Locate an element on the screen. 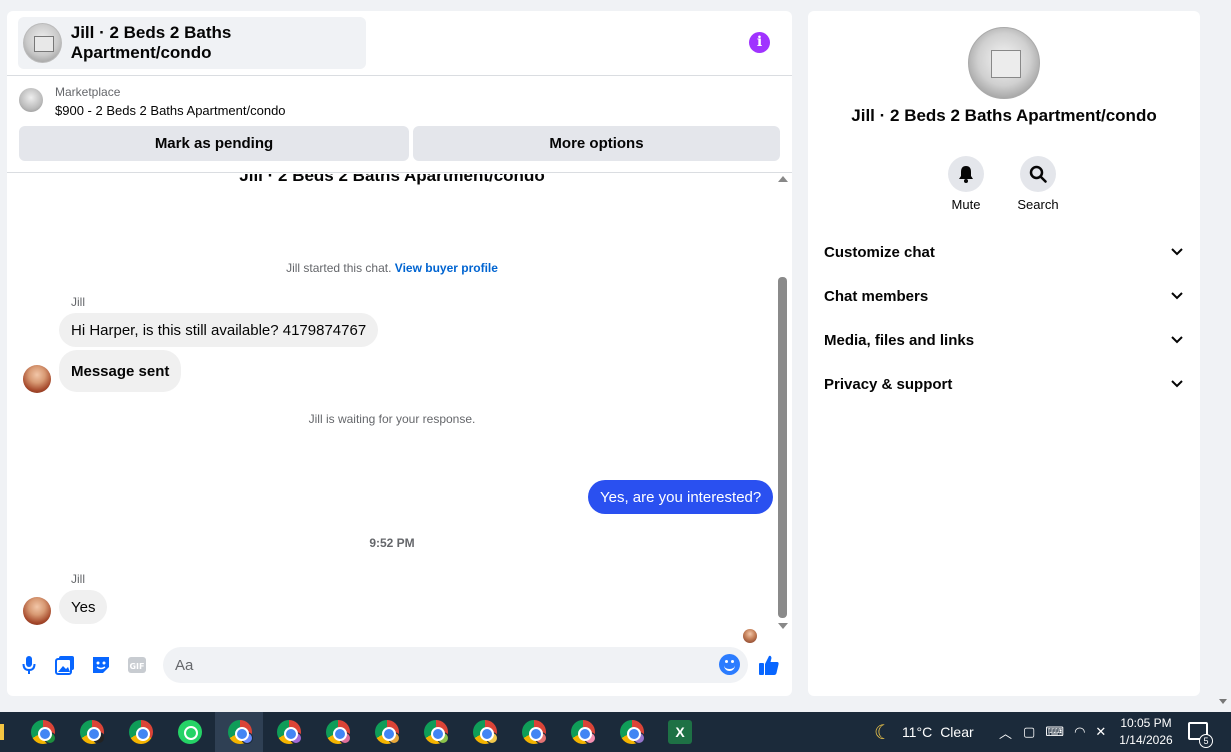  search-label: Search is located at coordinates (1038, 204).